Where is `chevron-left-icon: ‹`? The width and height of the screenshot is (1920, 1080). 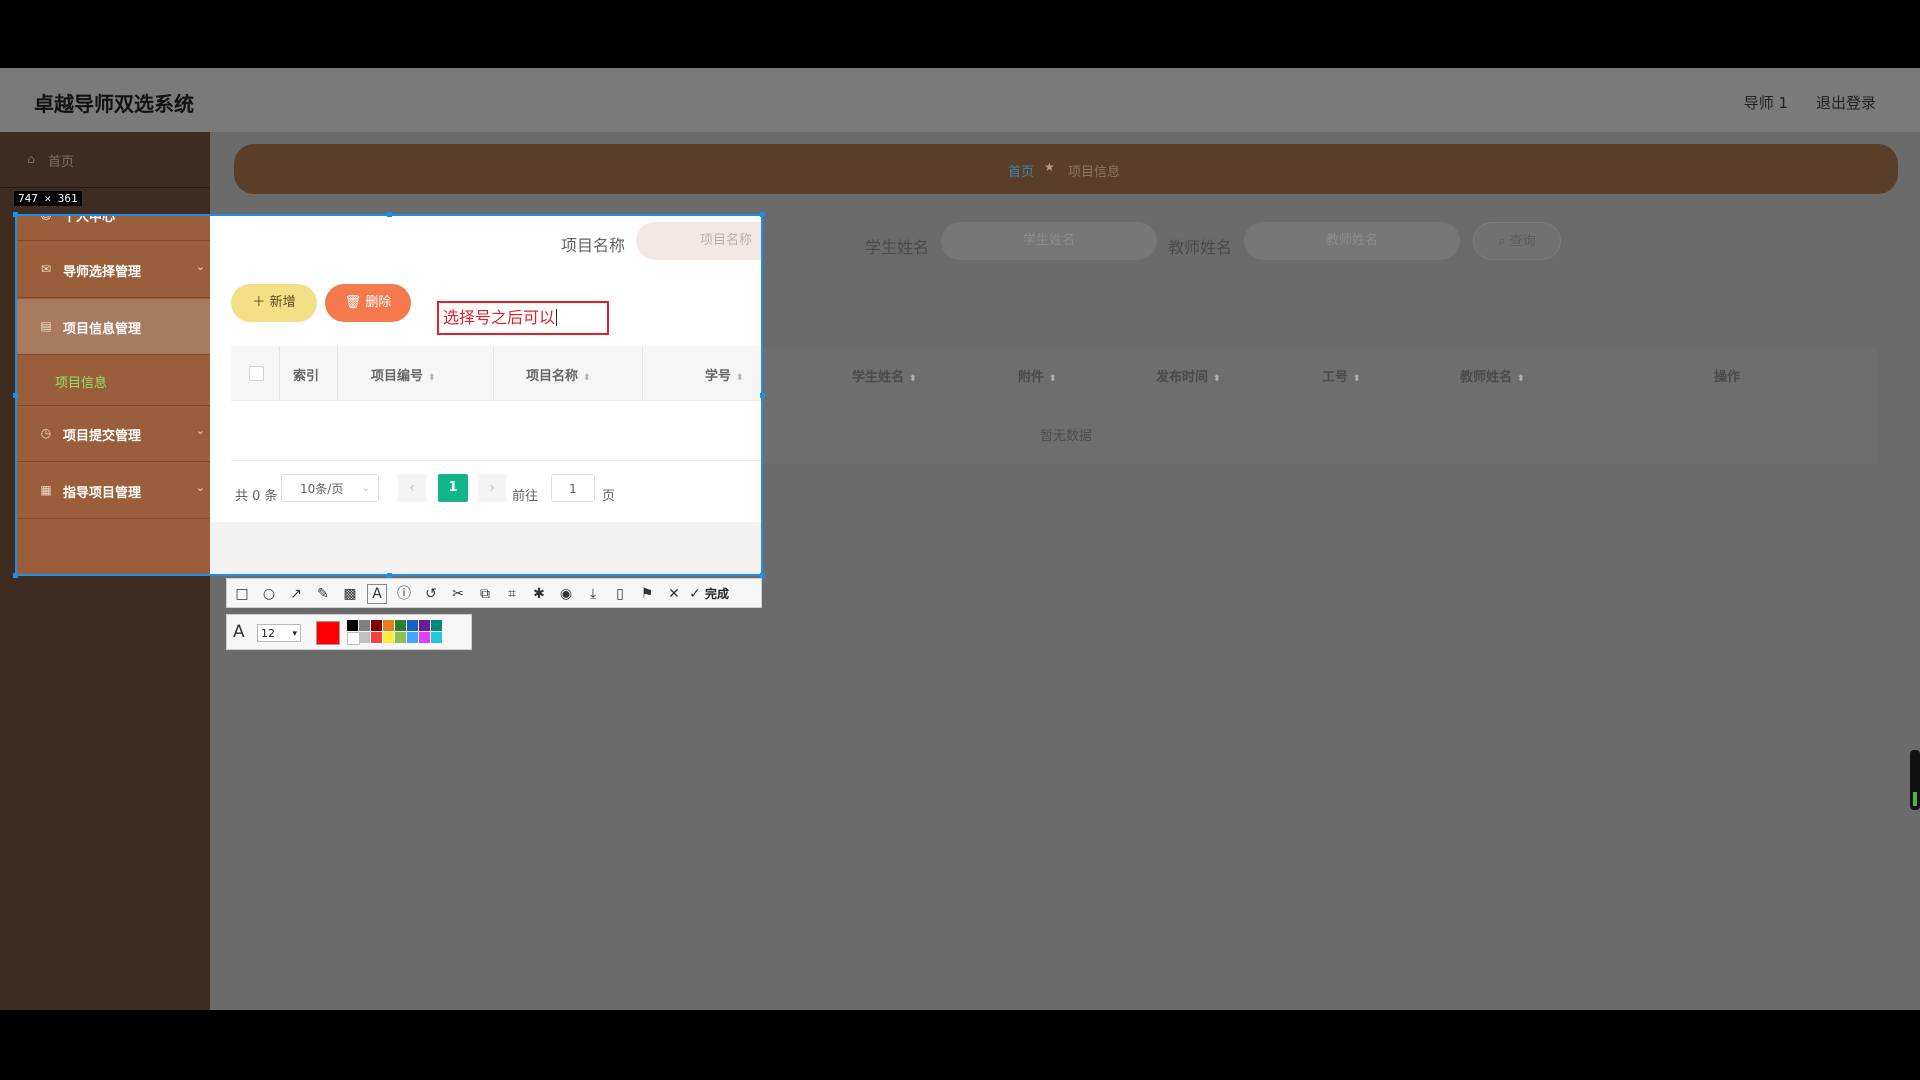 chevron-left-icon: ‹ is located at coordinates (412, 488).